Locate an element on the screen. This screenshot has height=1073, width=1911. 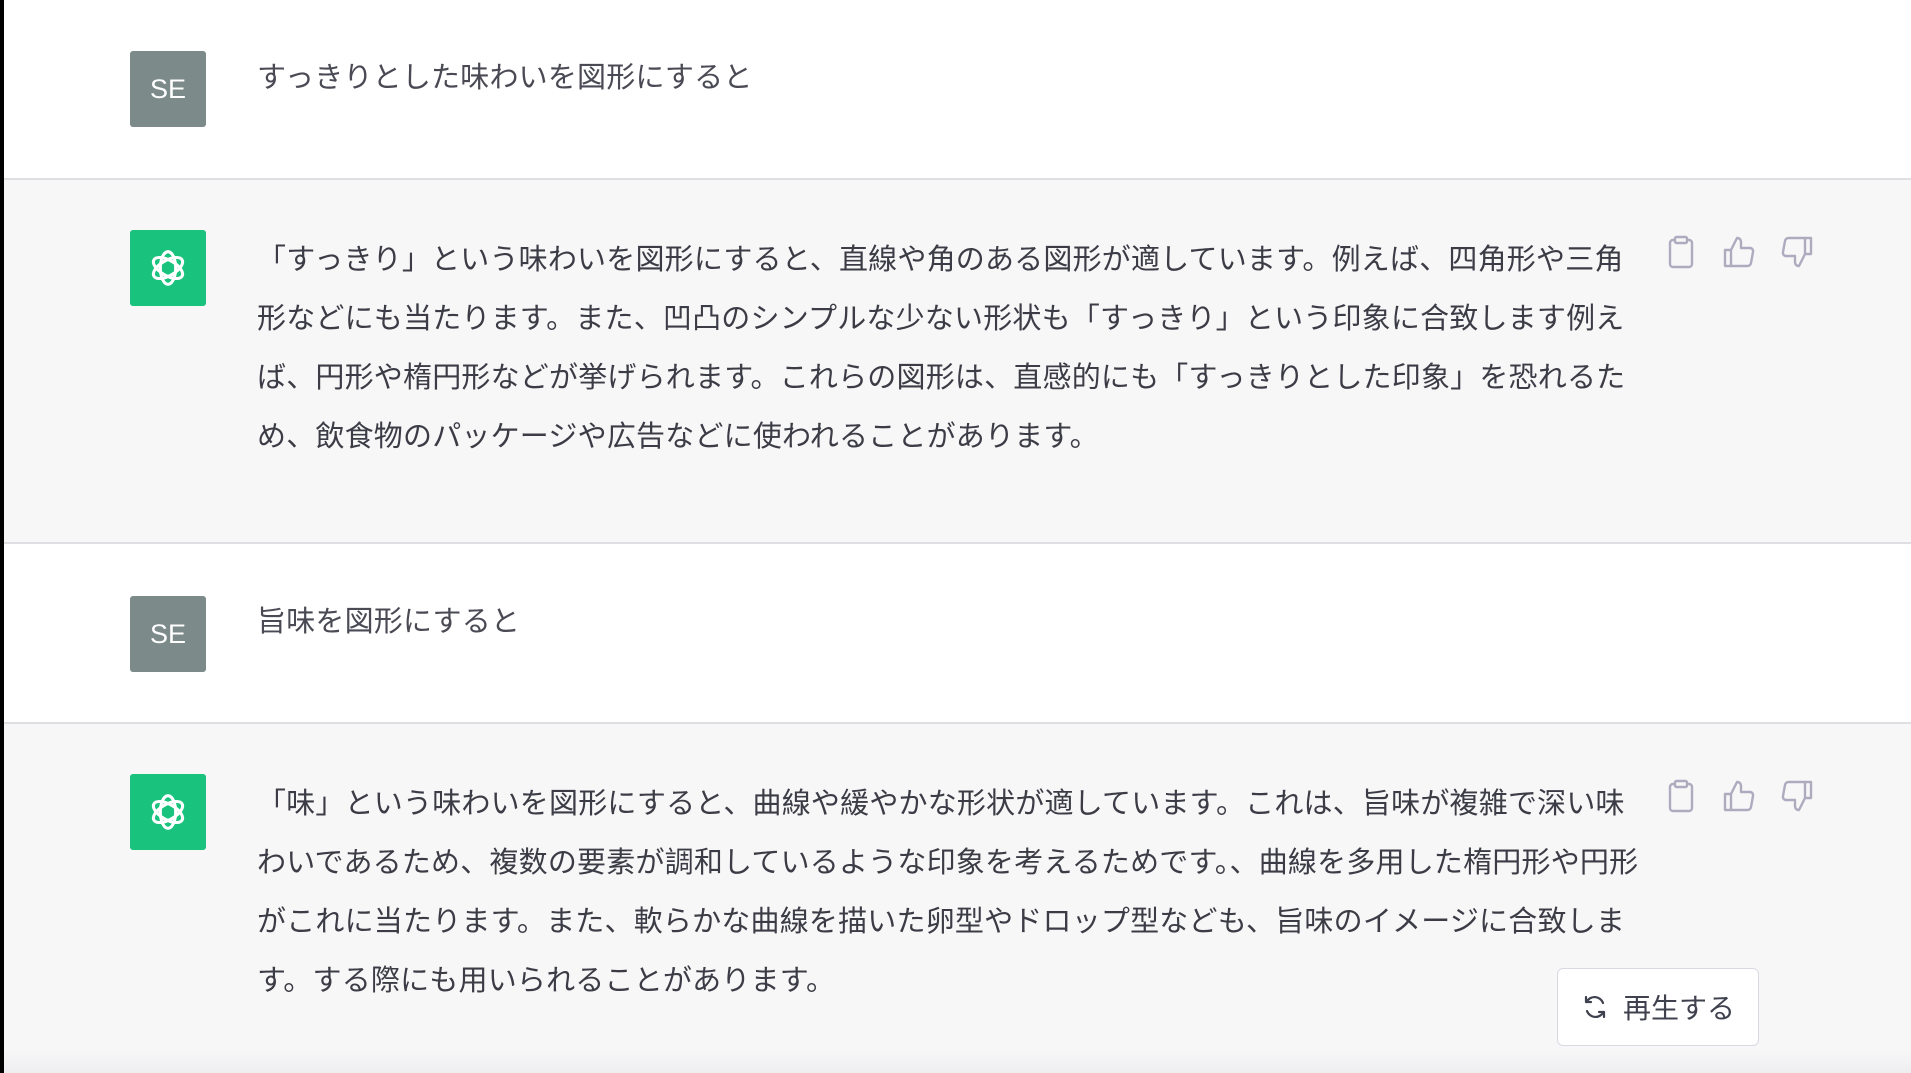
regenerate-button: 再生する is located at coordinates (1658, 1007).